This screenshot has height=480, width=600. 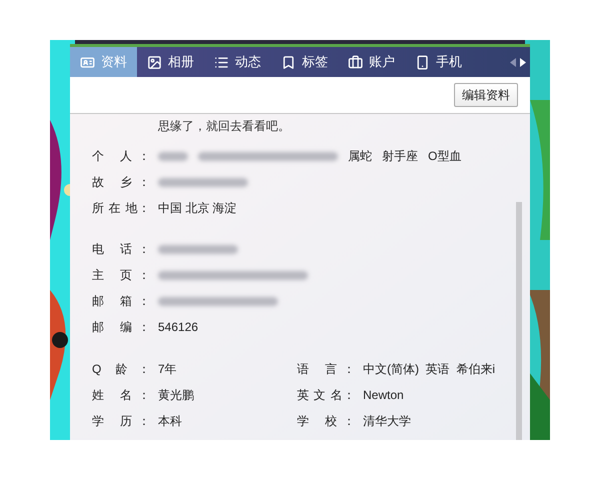 What do you see at coordinates (387, 421) in the screenshot?
I see `field-value: 清华大学` at bounding box center [387, 421].